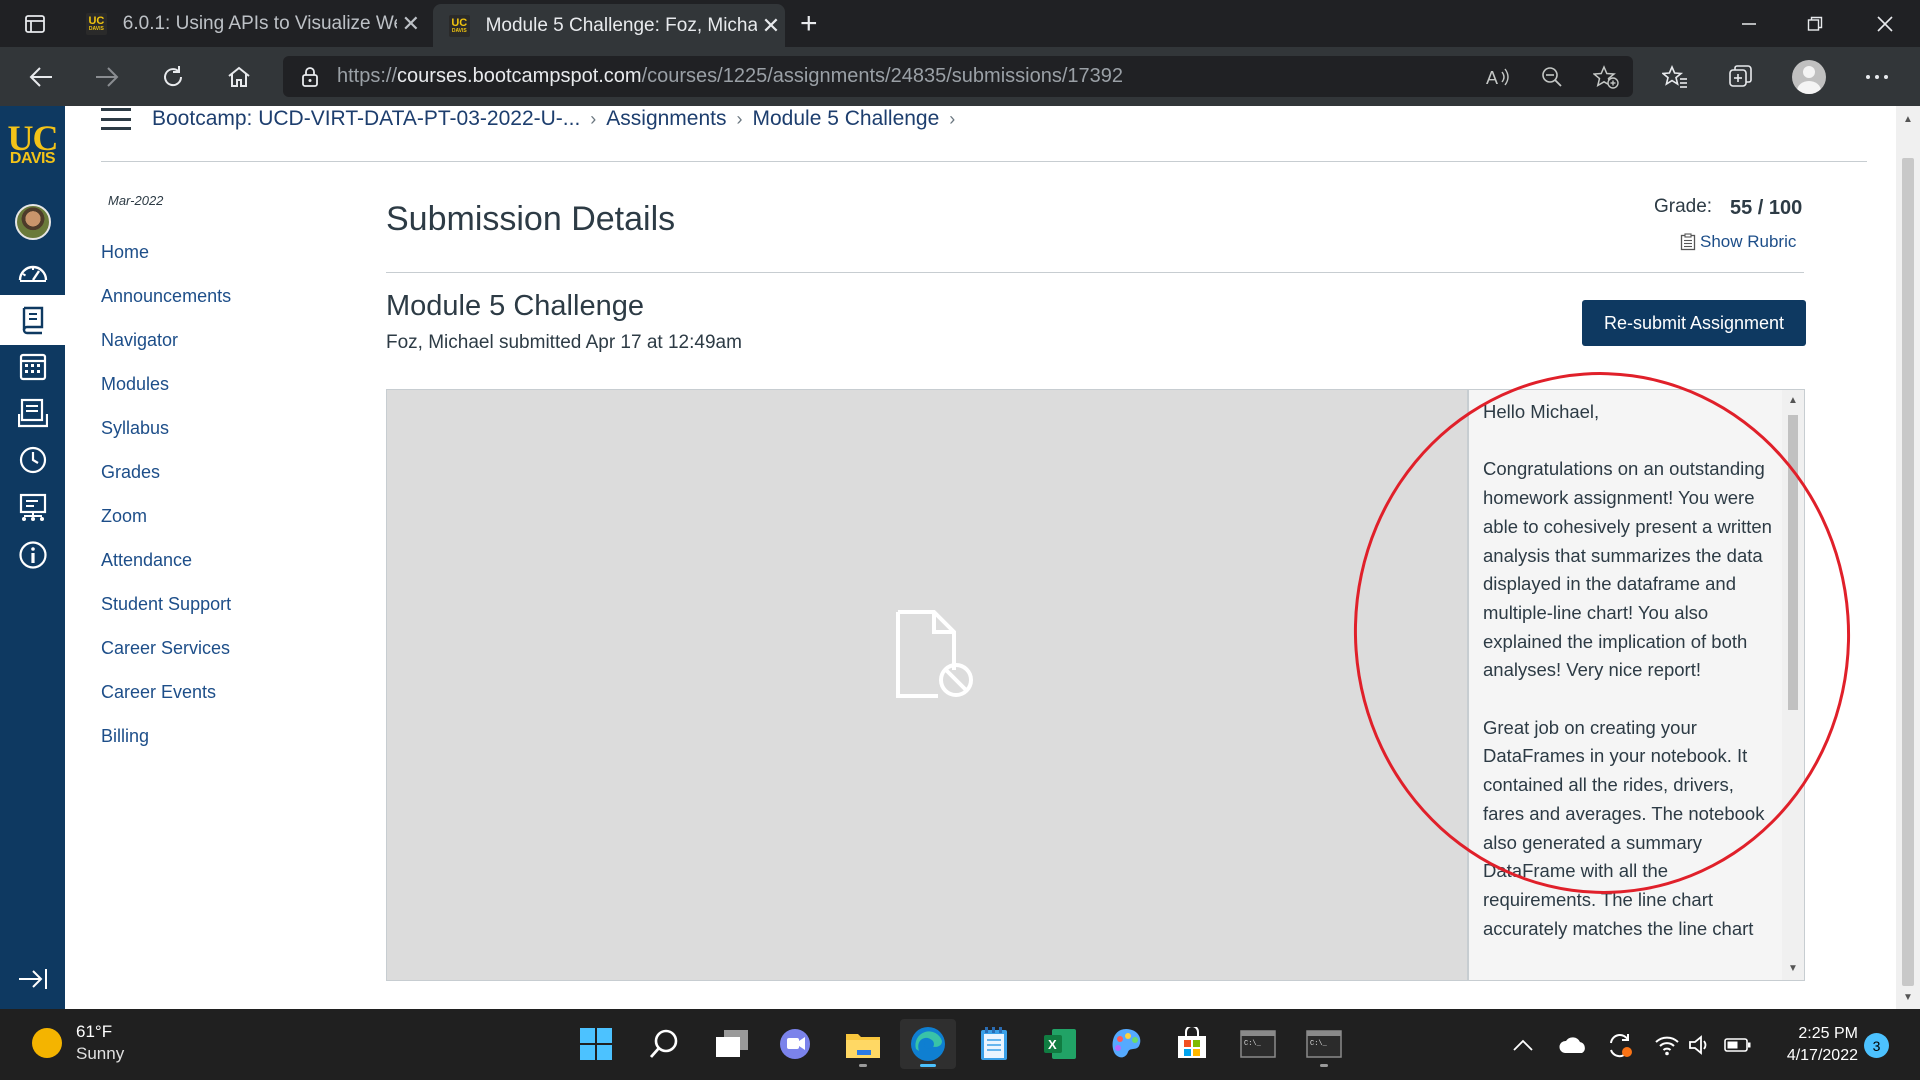 The image size is (1920, 1080). Describe the element at coordinates (94, 1031) in the screenshot. I see `weather-temperature: 61°F` at that location.